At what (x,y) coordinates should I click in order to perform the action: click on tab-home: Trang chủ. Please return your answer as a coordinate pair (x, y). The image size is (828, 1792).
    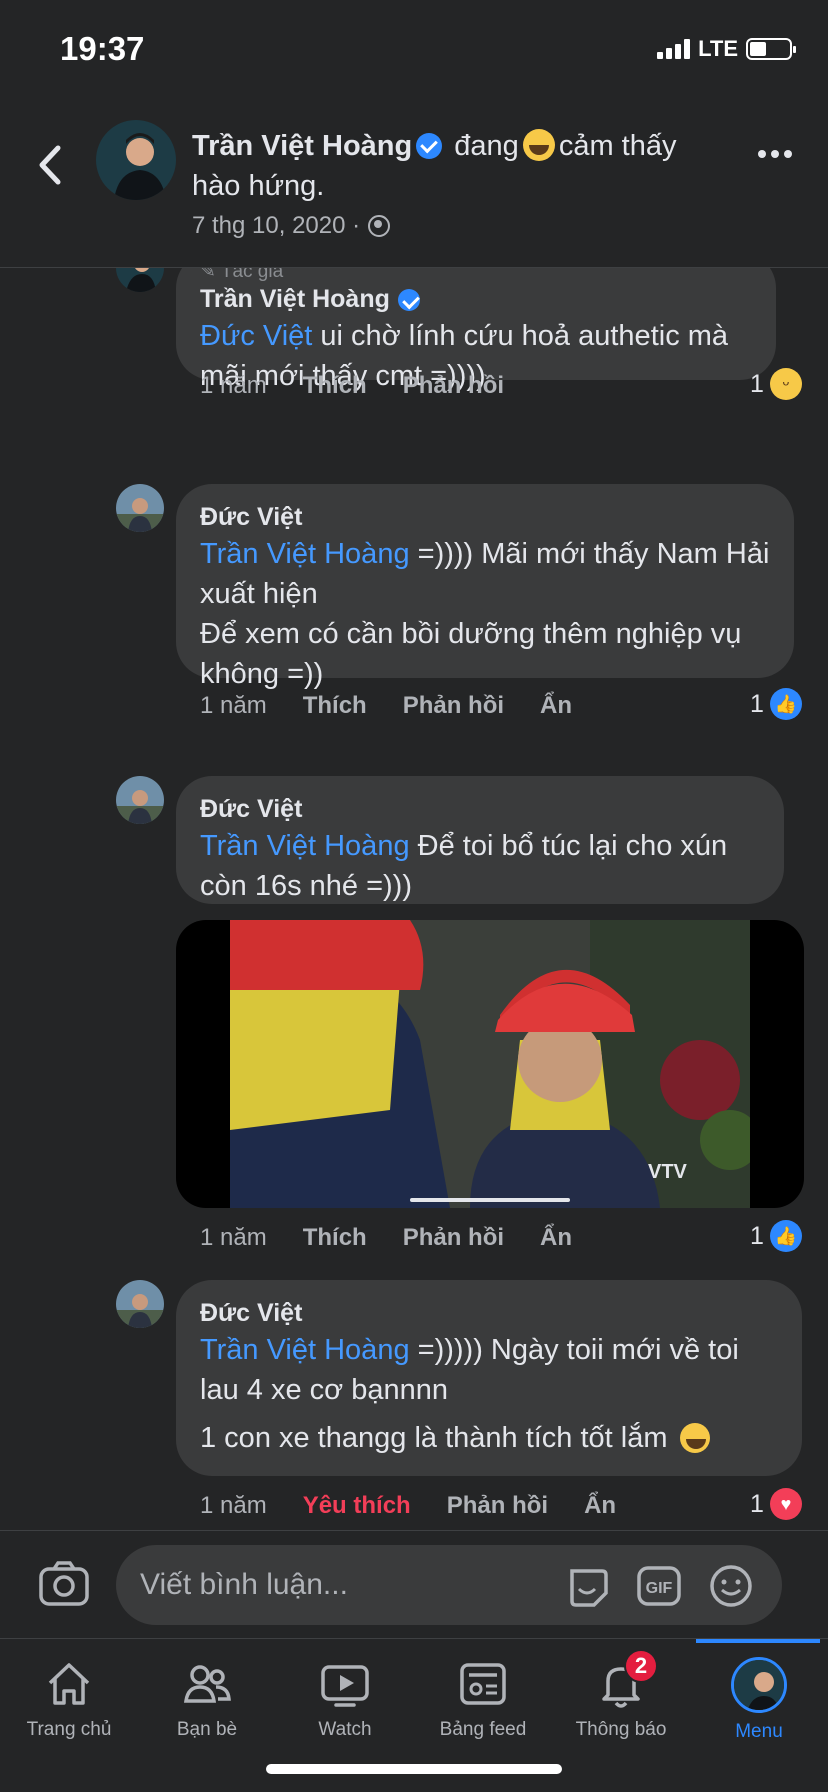
    Looking at the image, I should click on (69, 1699).